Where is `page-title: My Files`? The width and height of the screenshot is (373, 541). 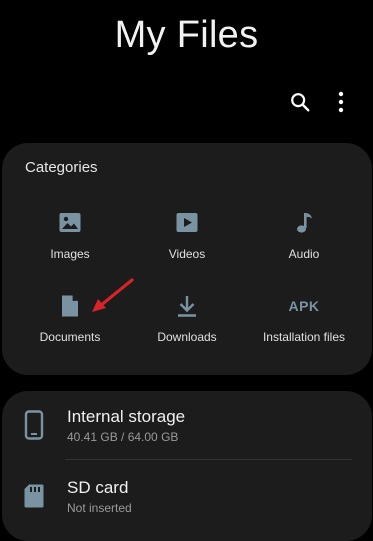
page-title: My Files is located at coordinates (186, 35).